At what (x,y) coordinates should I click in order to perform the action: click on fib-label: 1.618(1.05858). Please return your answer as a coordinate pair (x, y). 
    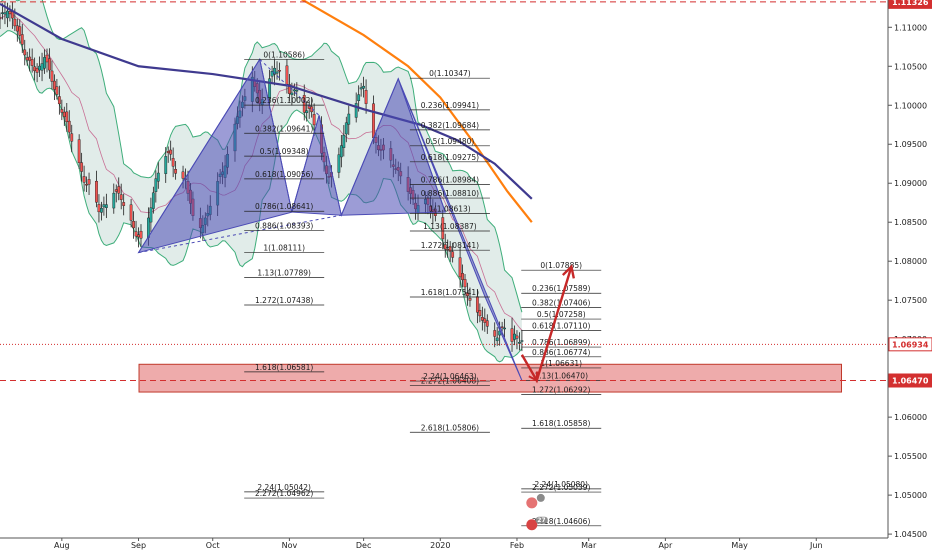
    Looking at the image, I should click on (561, 423).